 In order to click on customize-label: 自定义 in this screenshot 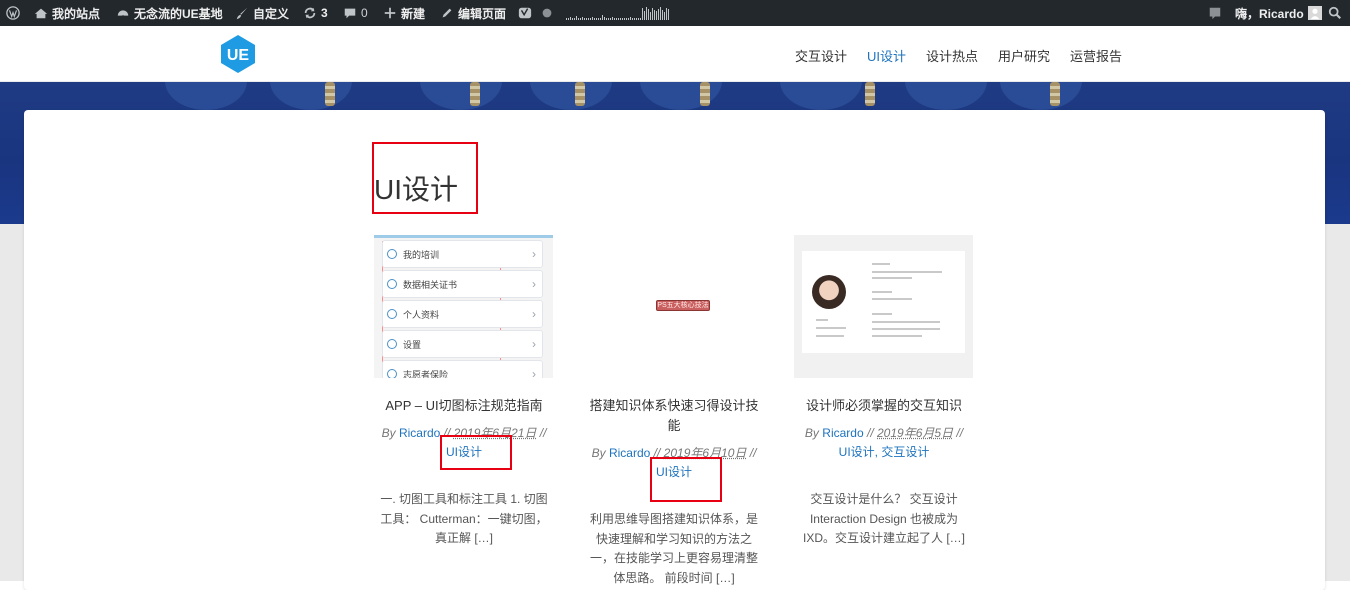, I will do `click(271, 13)`.